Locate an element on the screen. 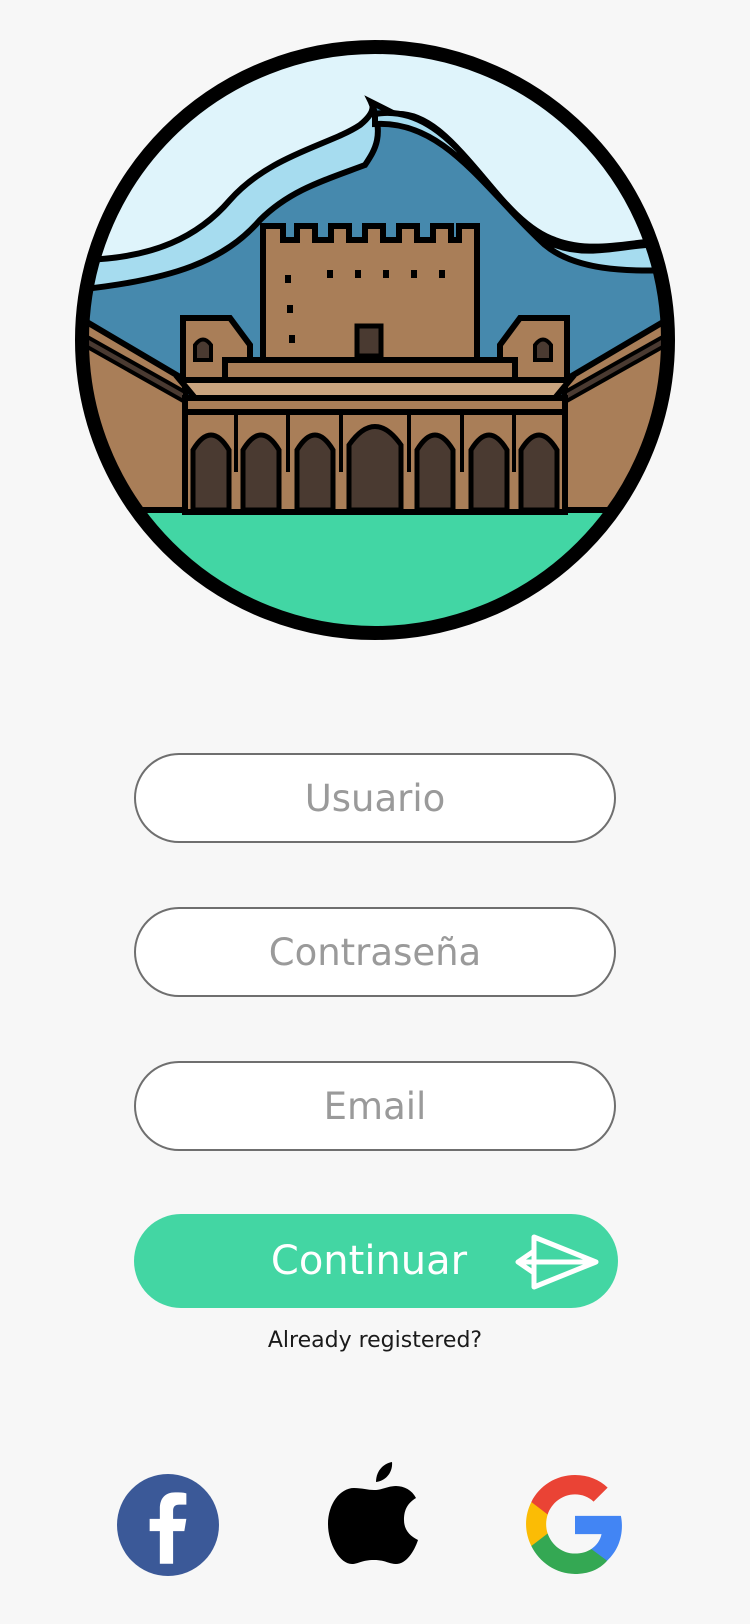  facebook-icon is located at coordinates (168, 1525).